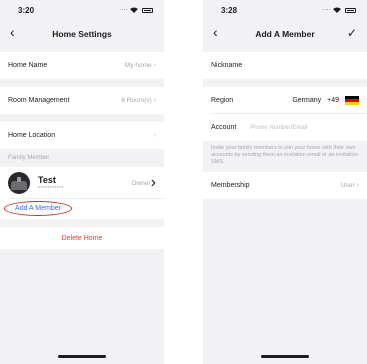  I want to click on region-country: Germany, so click(307, 100).